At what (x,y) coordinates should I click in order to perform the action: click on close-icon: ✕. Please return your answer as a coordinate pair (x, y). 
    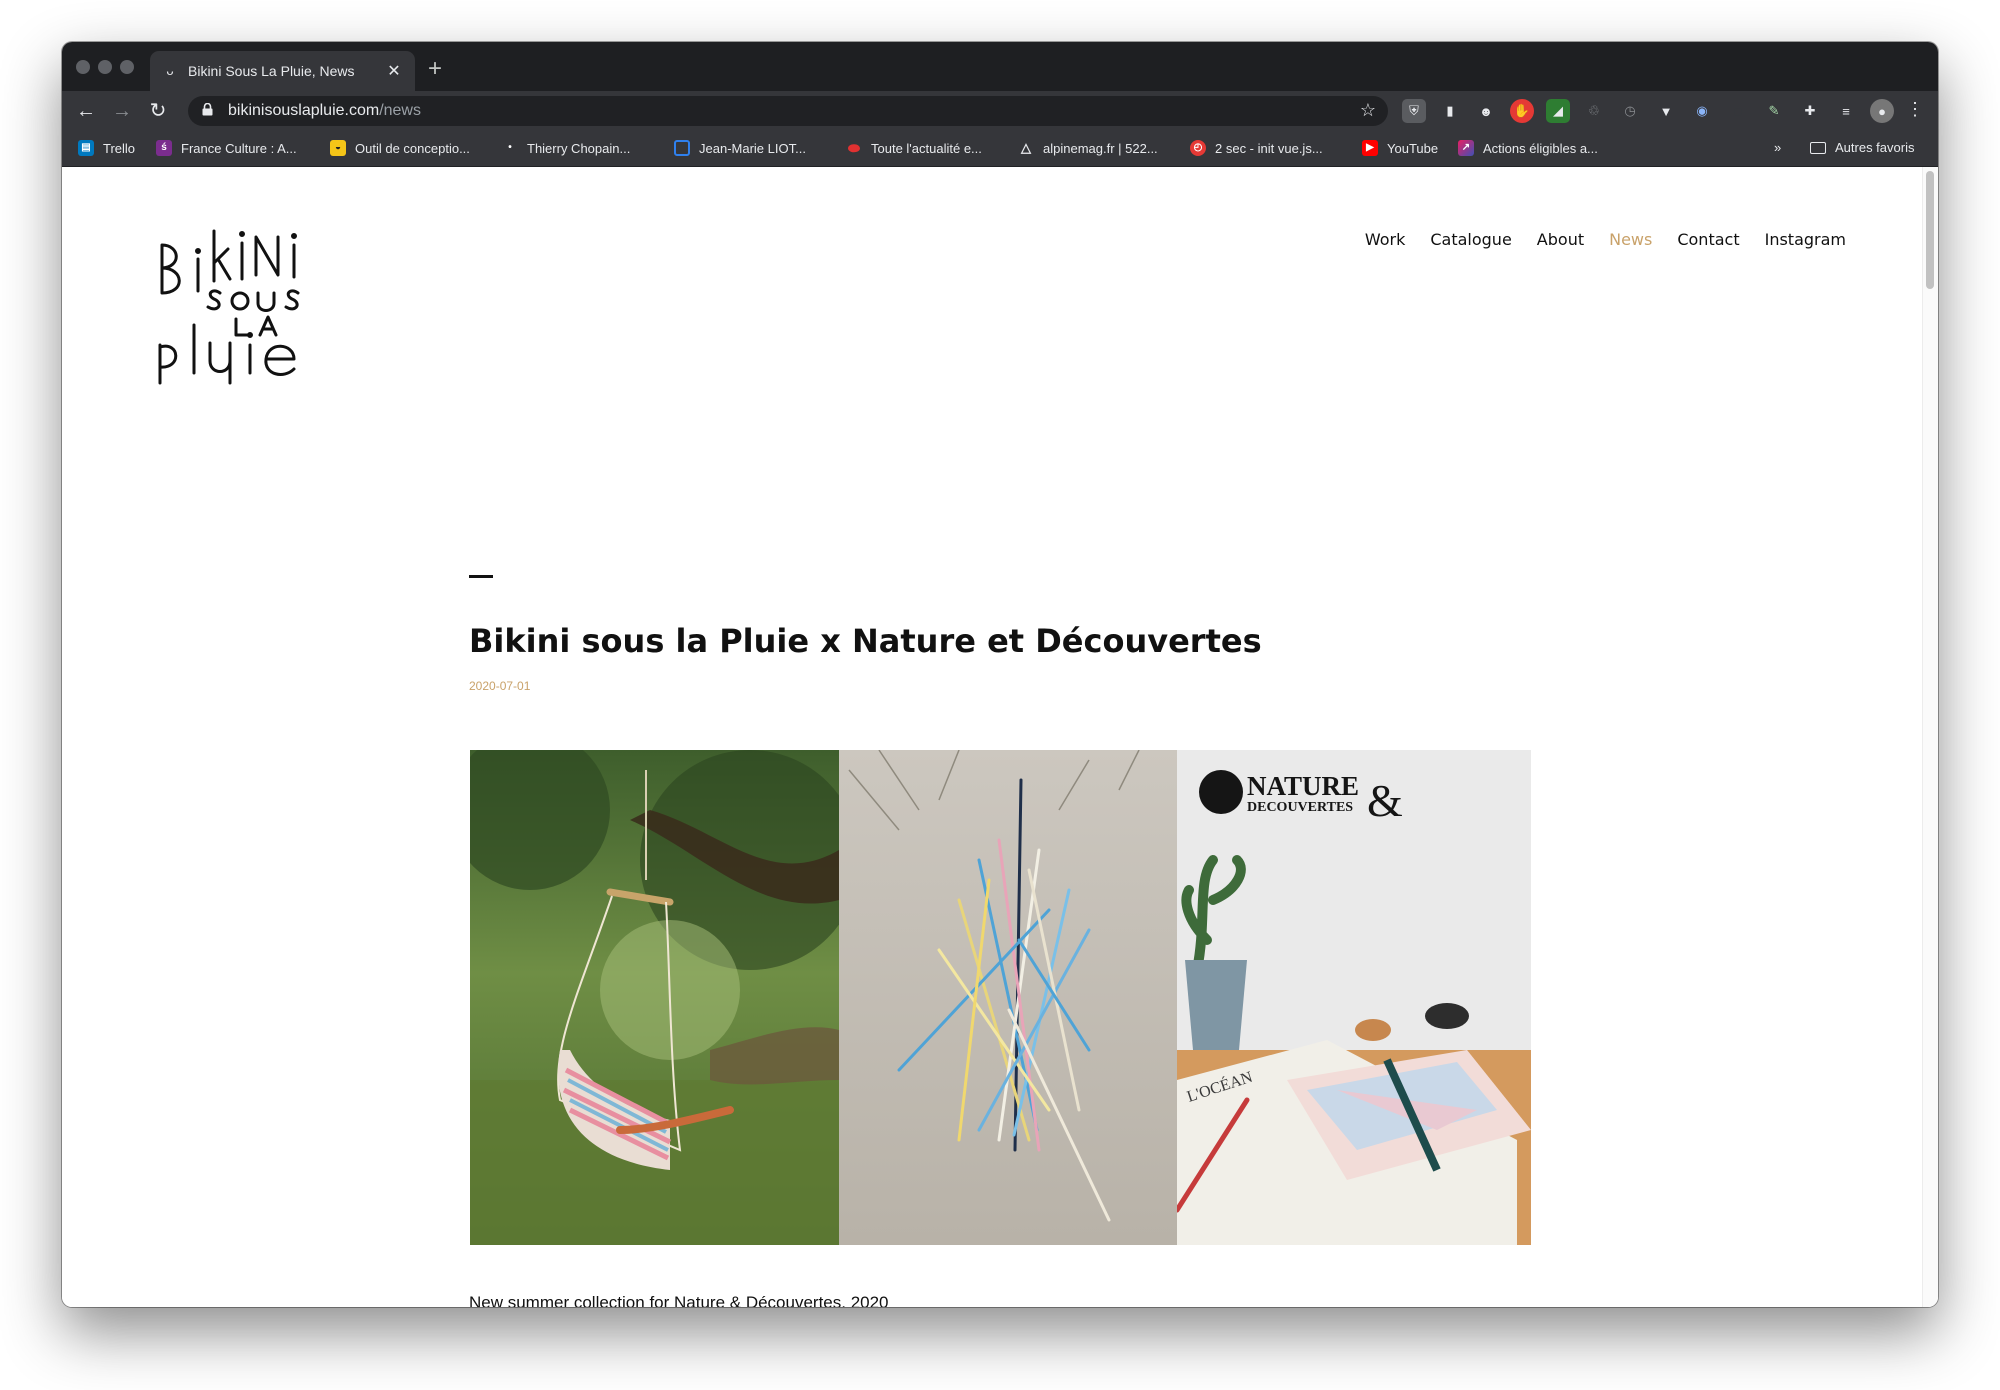
    Looking at the image, I should click on (394, 71).